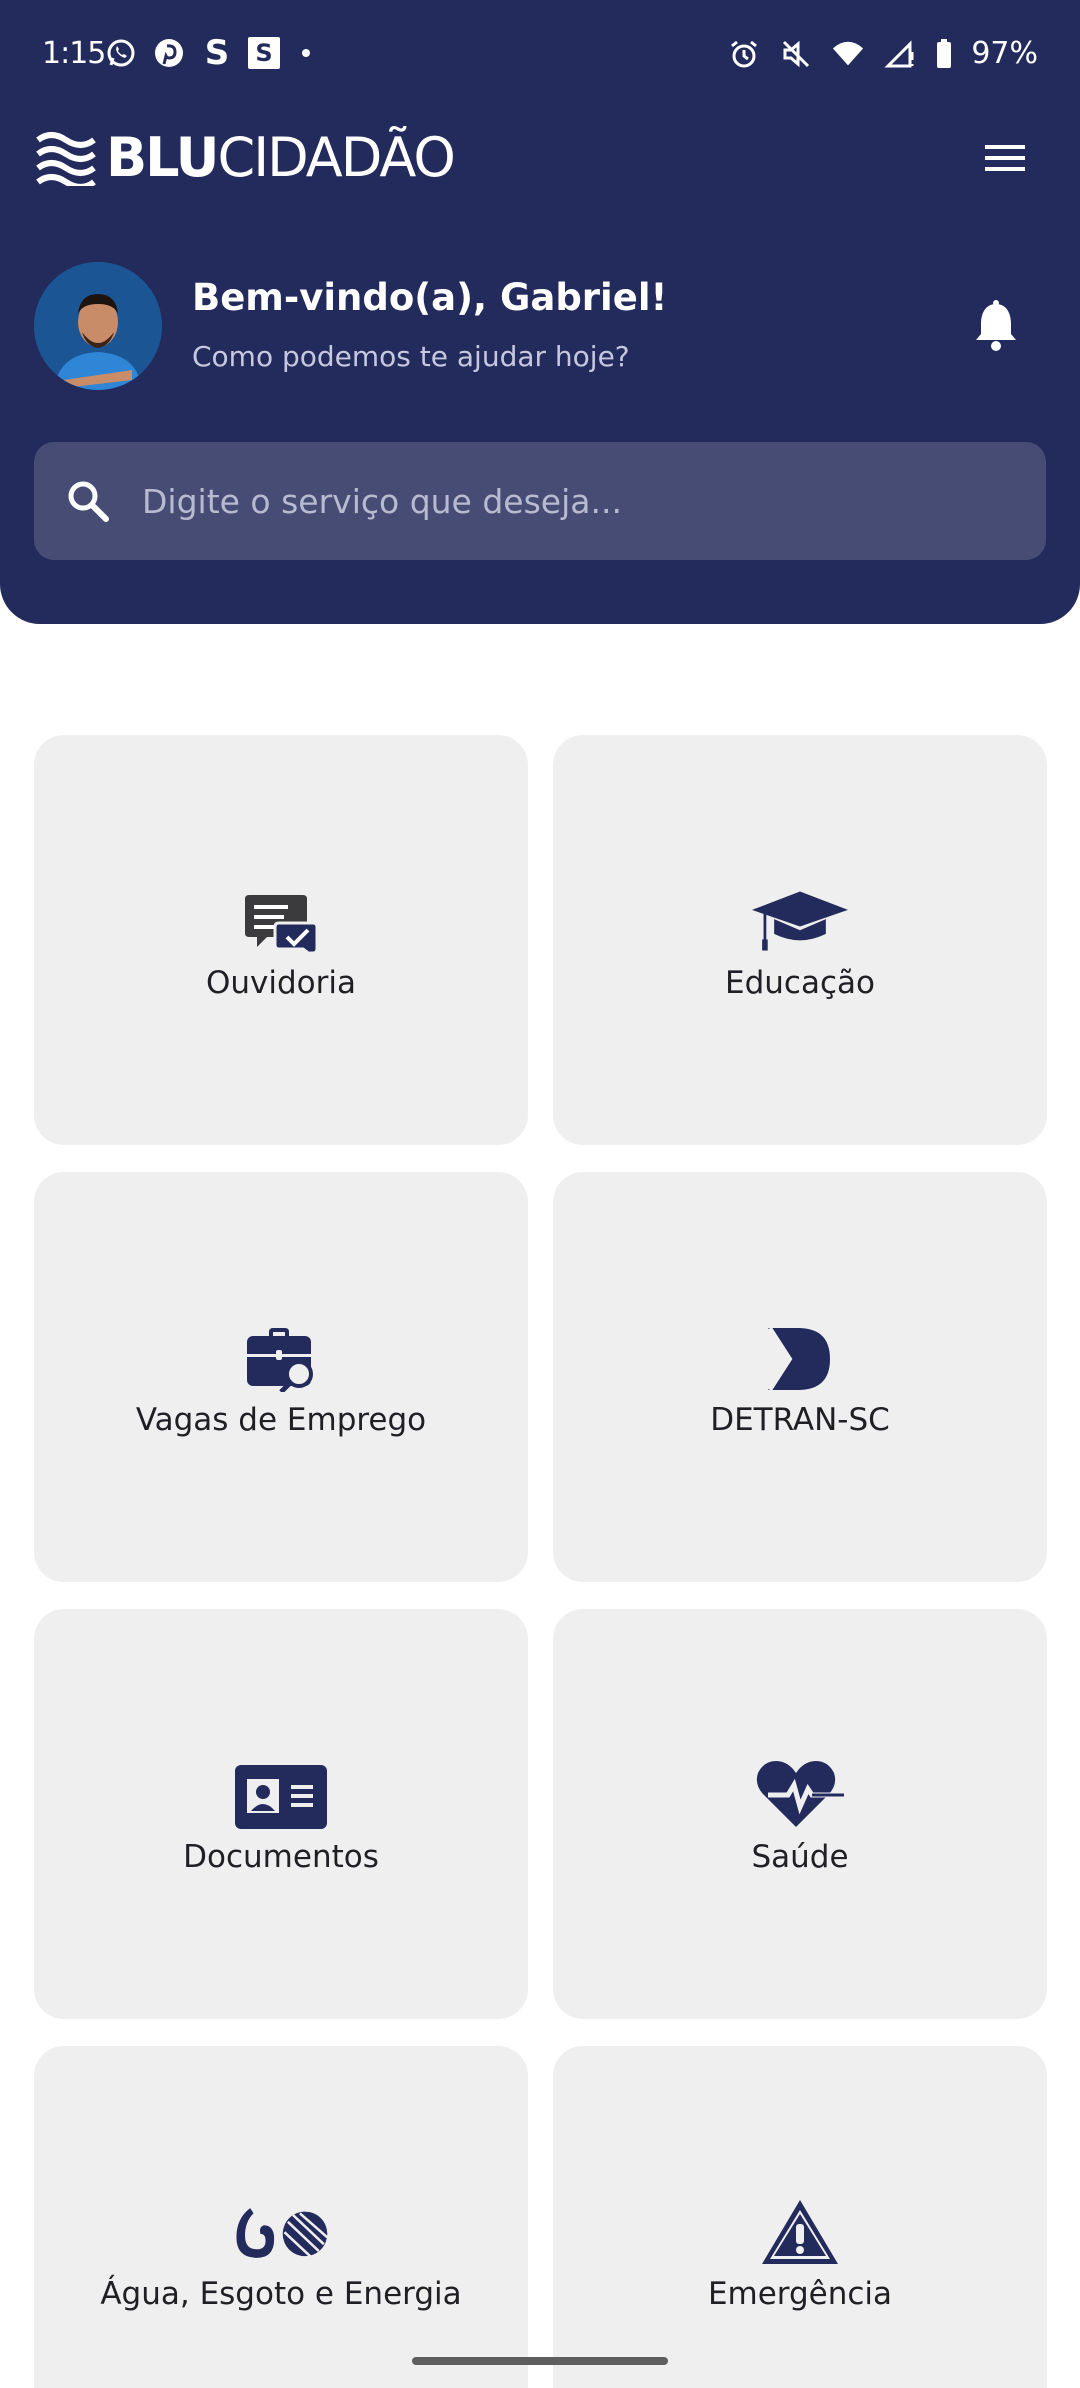 This screenshot has height=2388, width=1080. What do you see at coordinates (264, 53) in the screenshot?
I see `s-box-app-icon: S` at bounding box center [264, 53].